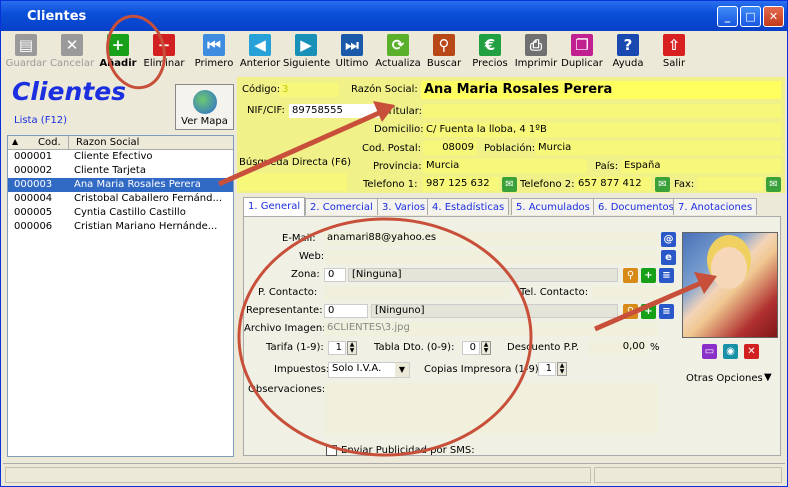 The height and width of the screenshot is (487, 788). What do you see at coordinates (33, 170) in the screenshot?
I see `client-code: 000002` at bounding box center [33, 170].